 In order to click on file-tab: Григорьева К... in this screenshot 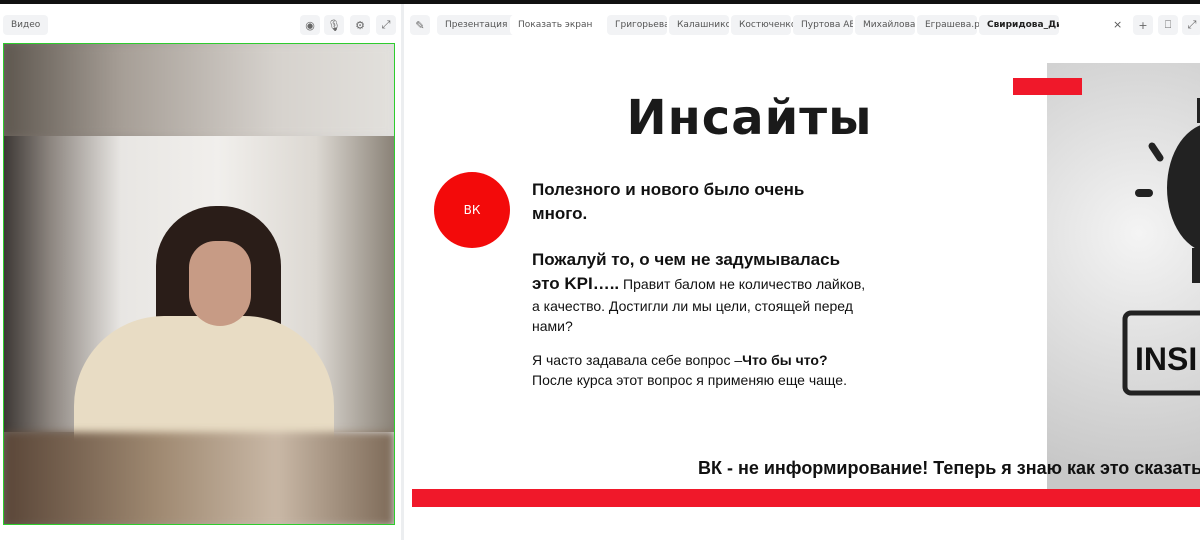, I will do `click(637, 25)`.